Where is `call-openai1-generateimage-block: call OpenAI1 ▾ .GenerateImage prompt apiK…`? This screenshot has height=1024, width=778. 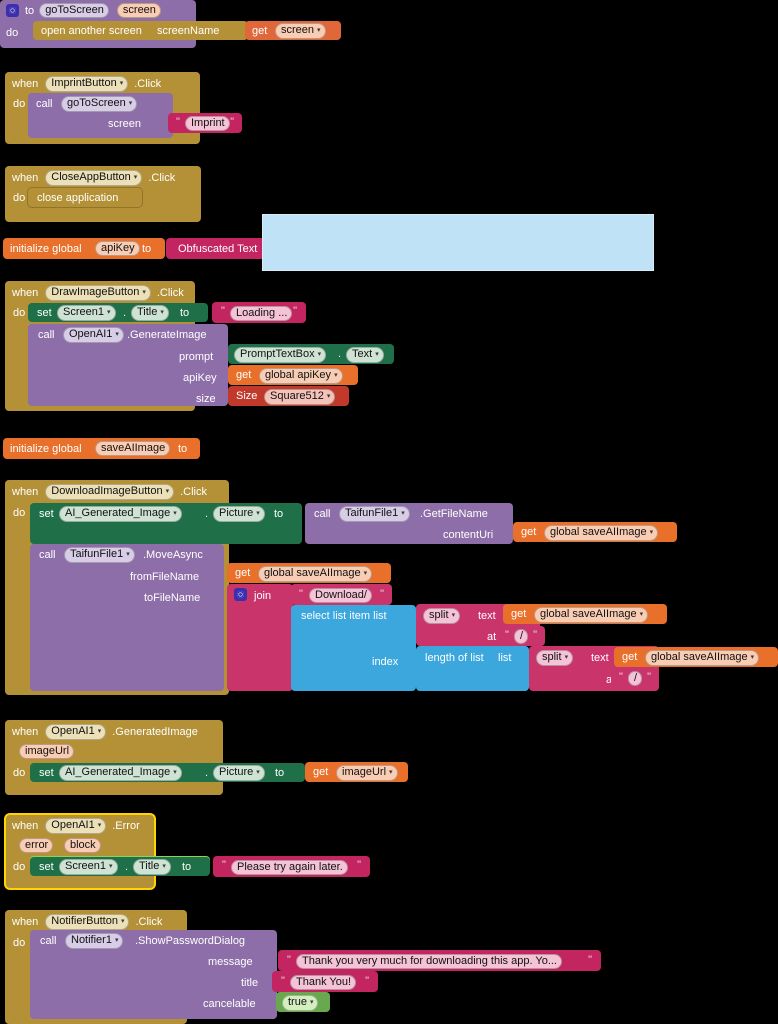
call-openai1-generateimage-block: call OpenAI1 ▾ .GenerateImage prompt apiK… is located at coordinates (128, 365).